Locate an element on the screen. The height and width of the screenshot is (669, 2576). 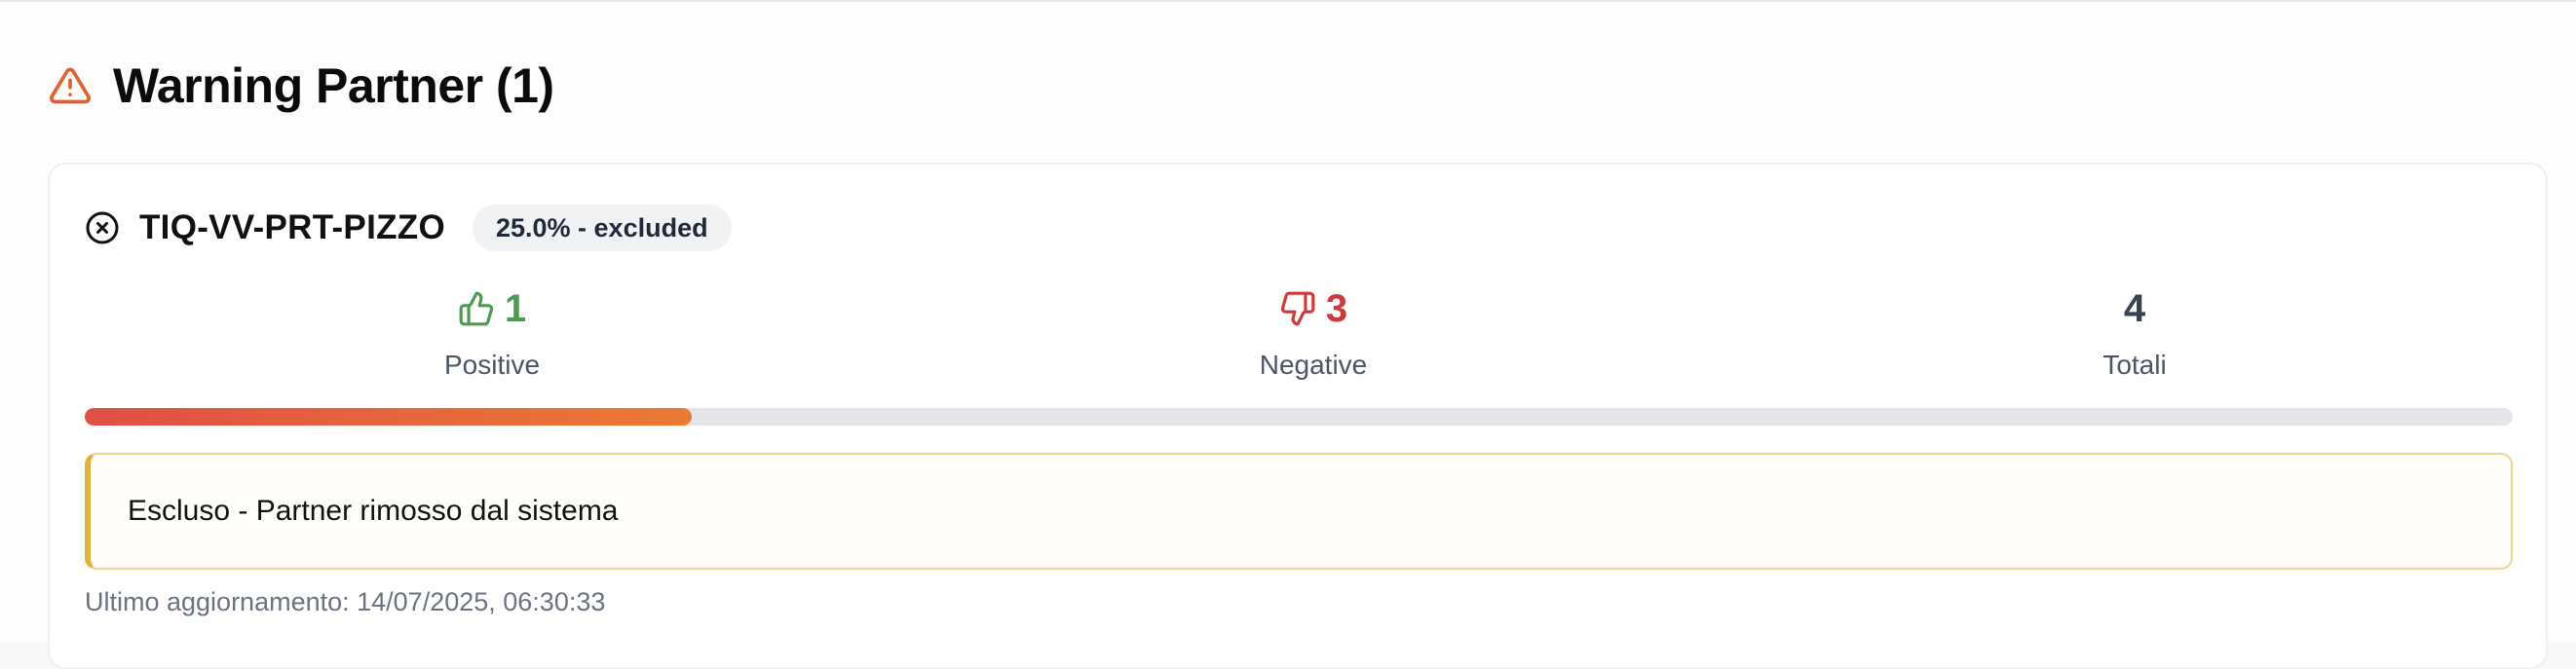
negative-label: Negative is located at coordinates (1313, 365).